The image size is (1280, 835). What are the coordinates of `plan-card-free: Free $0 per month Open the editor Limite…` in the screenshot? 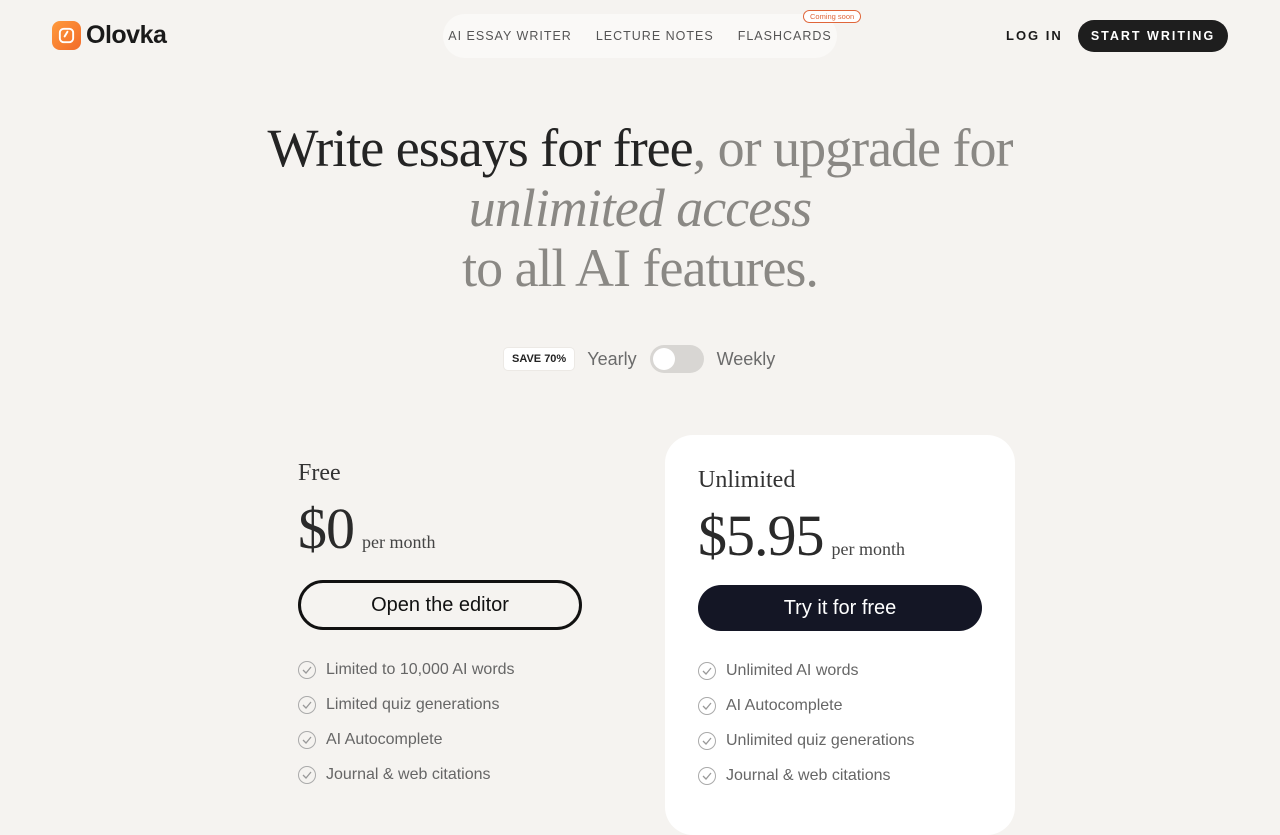 It's located at (440, 626).